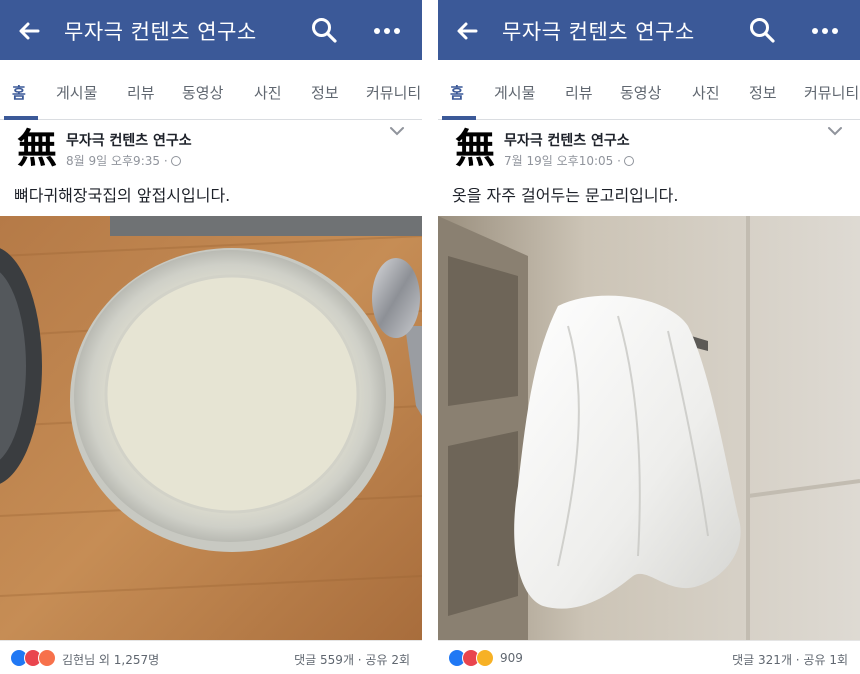 This screenshot has width=860, height=674. What do you see at coordinates (430, 337) in the screenshot?
I see `divider` at bounding box center [430, 337].